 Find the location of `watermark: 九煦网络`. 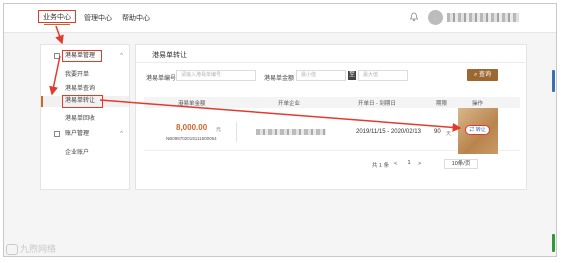

watermark: 九煦网络 is located at coordinates (31, 249).